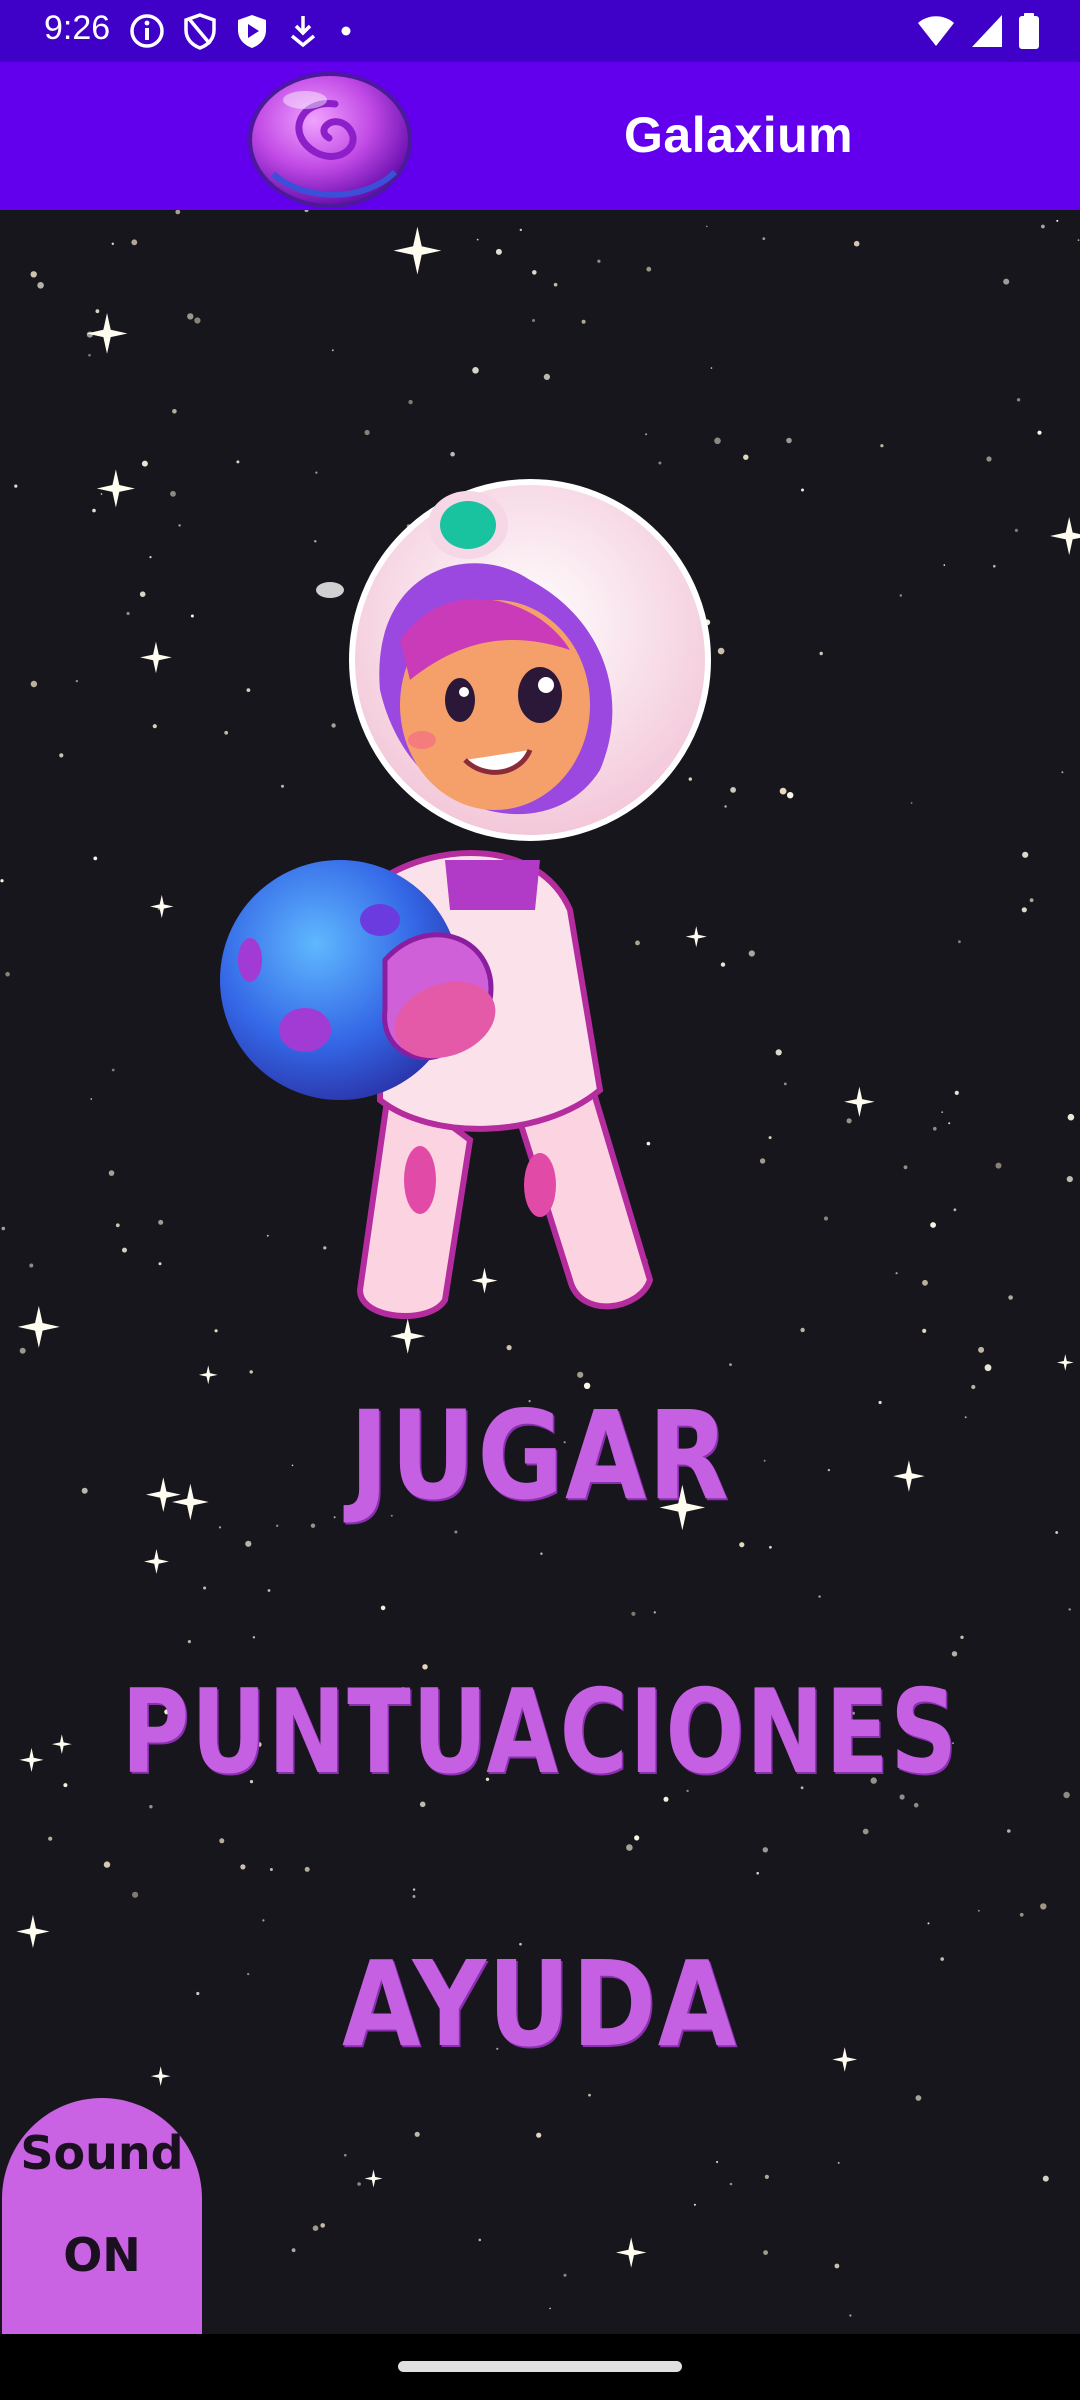  Describe the element at coordinates (303, 32) in the screenshot. I see `download-icon` at that location.